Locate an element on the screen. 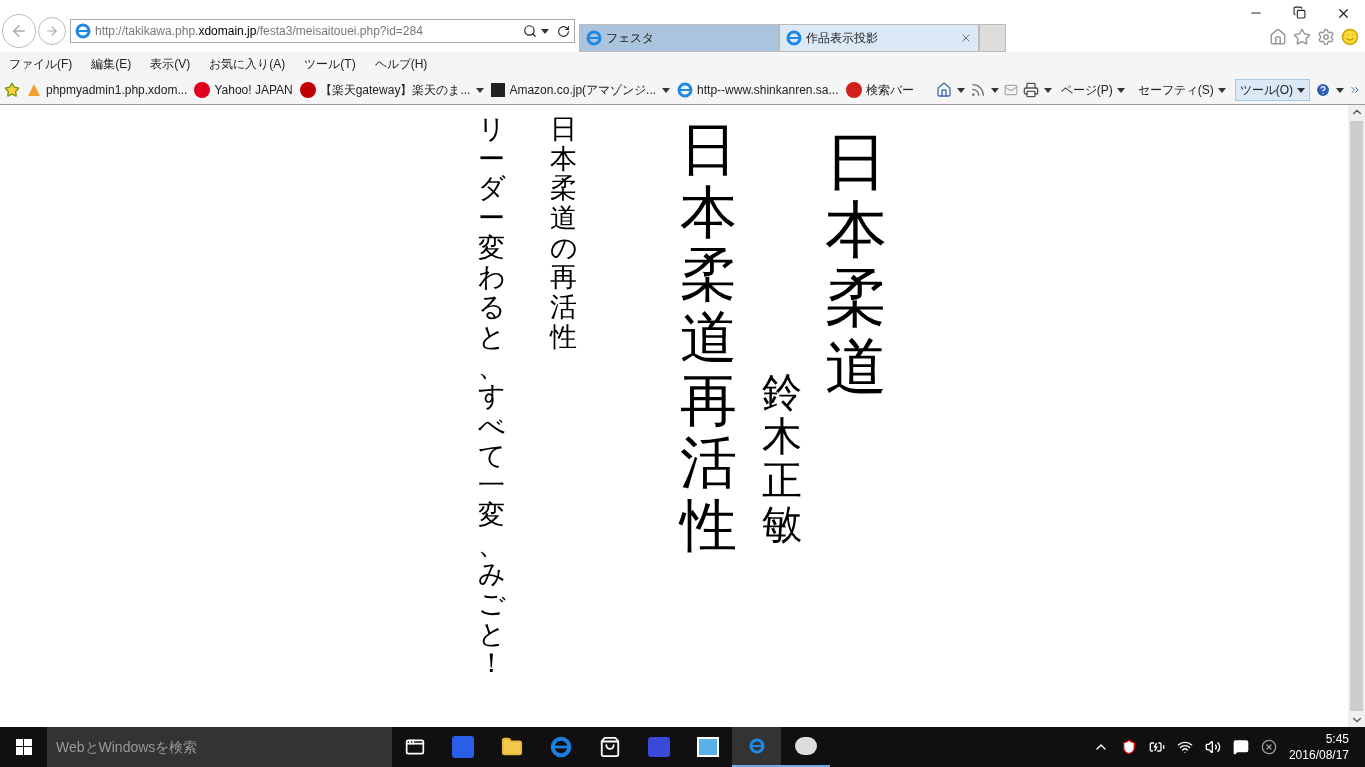  vertical-text: リーダー変わると、すべて一変、みごと！ is located at coordinates (491, 397).